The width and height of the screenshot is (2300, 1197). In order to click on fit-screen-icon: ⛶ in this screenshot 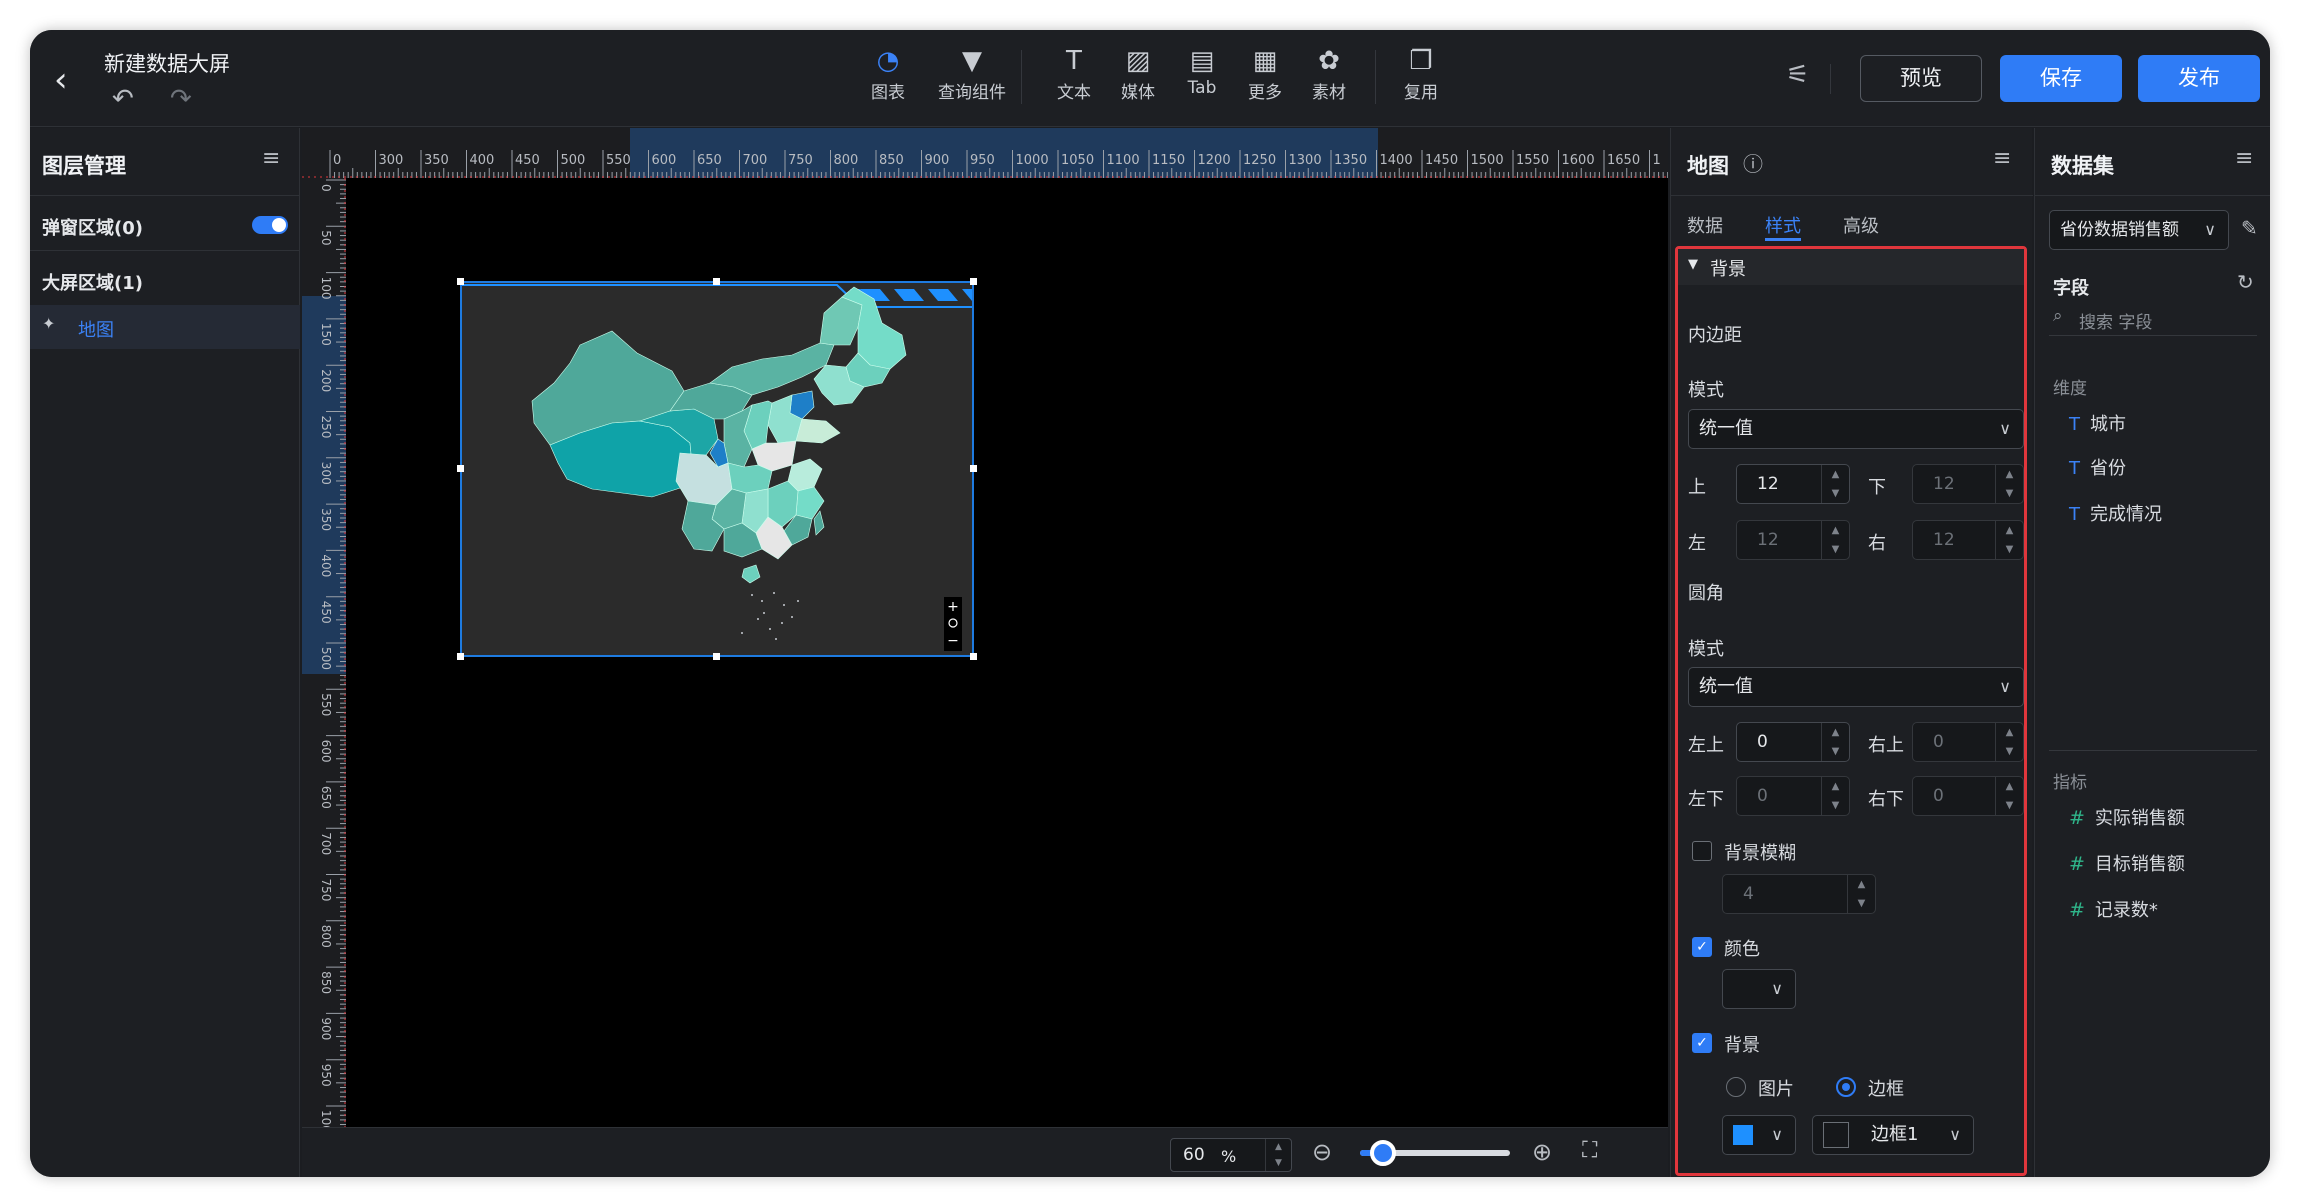, I will do `click(1589, 1150)`.